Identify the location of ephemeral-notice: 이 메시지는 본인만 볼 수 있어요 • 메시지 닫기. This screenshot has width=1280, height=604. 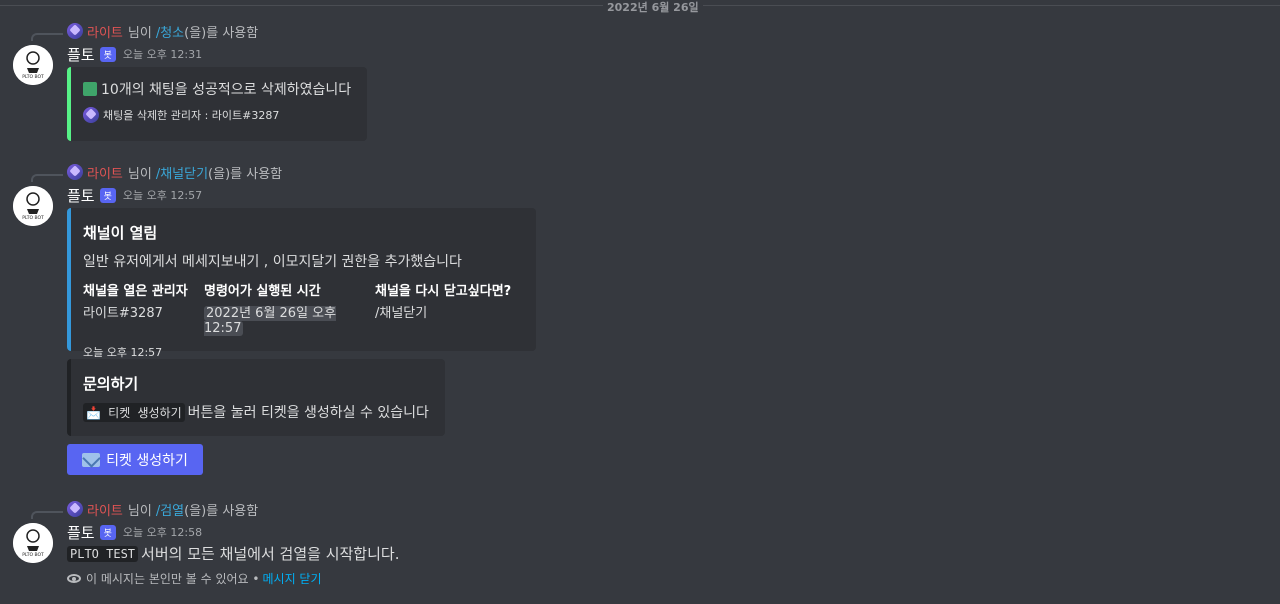
(194, 578).